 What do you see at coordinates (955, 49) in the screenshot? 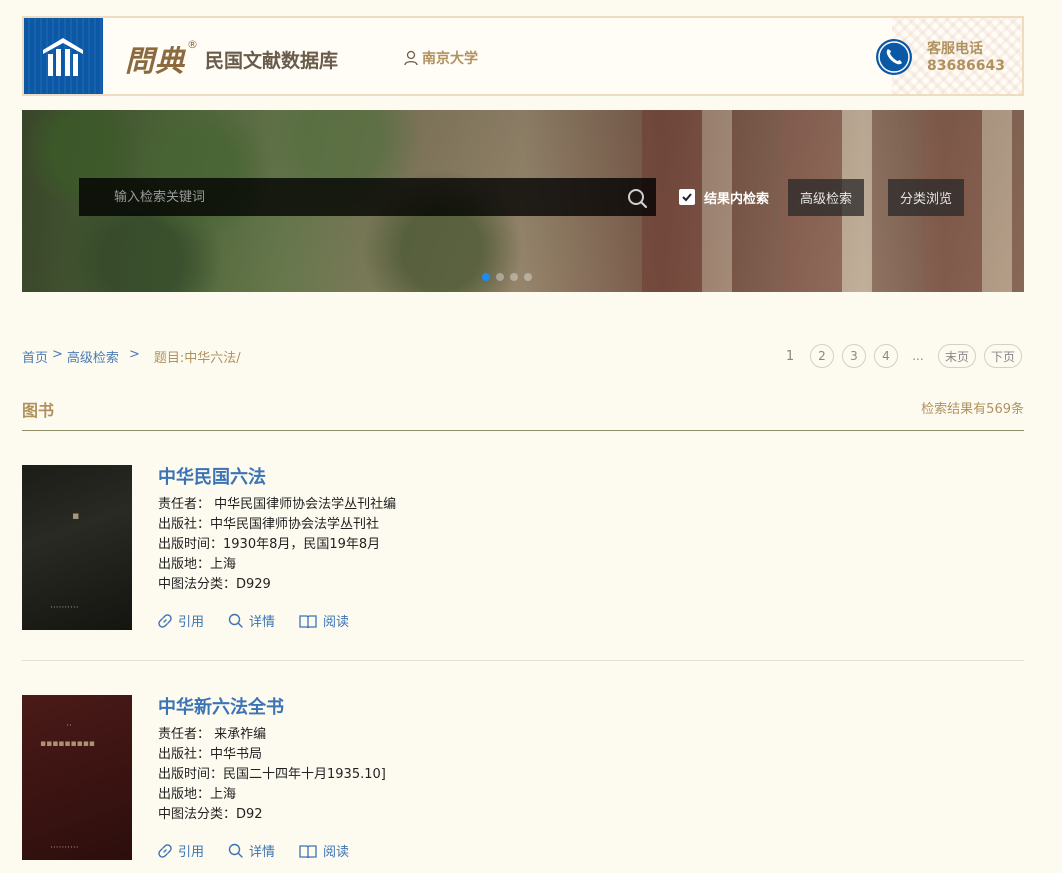
I see `service-phone-label: 客服电话` at bounding box center [955, 49].